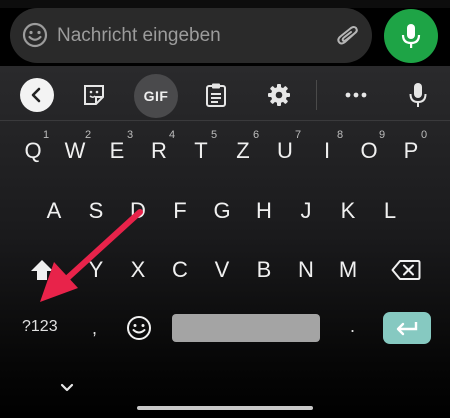  I want to click on gif-label: GIF, so click(156, 96).